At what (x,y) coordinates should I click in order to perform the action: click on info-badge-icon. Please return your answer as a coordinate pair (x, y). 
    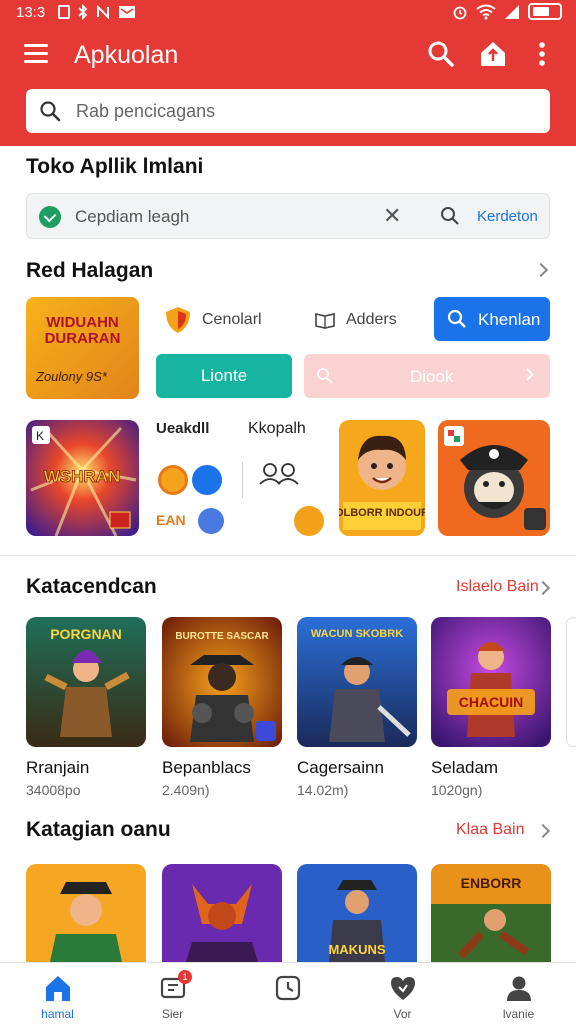
    Looking at the image, I should click on (309, 521).